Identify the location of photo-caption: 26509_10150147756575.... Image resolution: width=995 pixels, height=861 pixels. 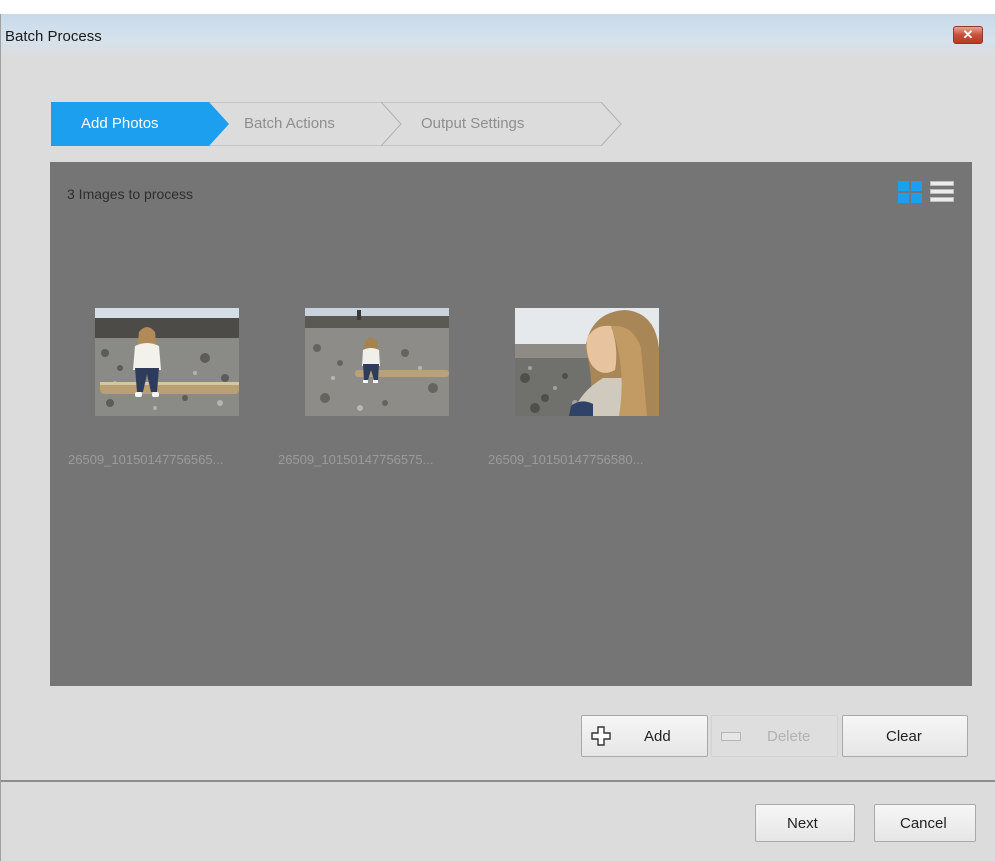
(356, 459).